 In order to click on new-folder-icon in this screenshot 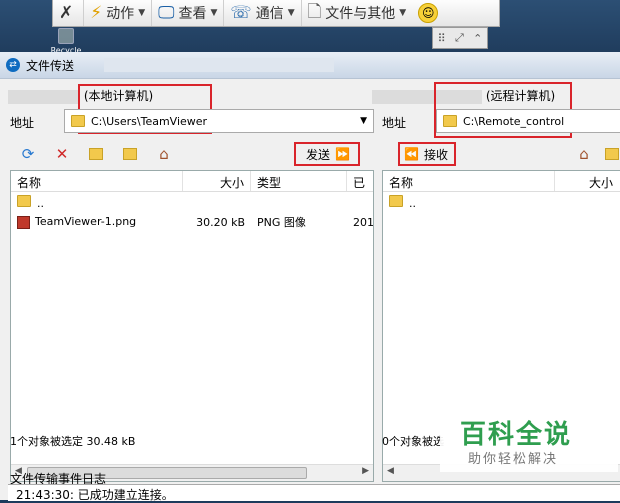, I will do `click(96, 154)`.